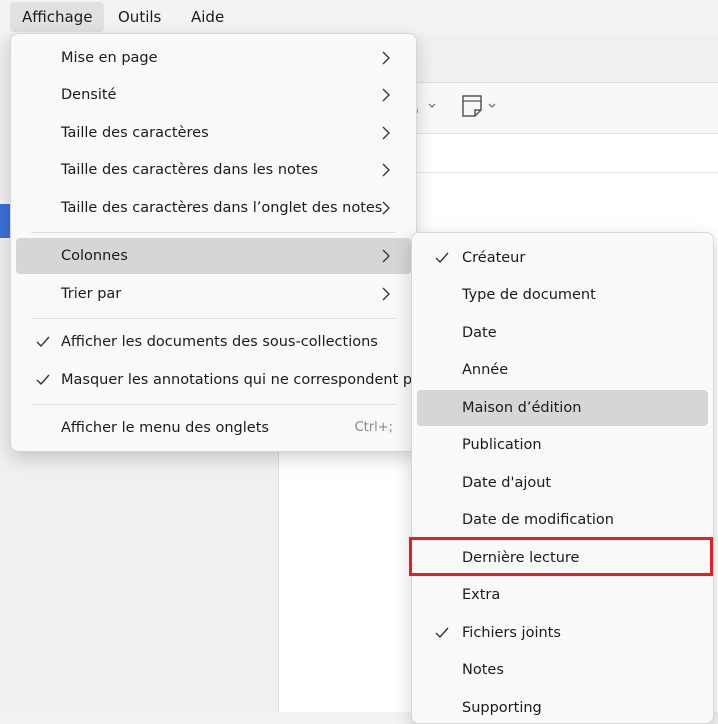 Image resolution: width=718 pixels, height=724 pixels. Describe the element at coordinates (89, 95) in the screenshot. I see `menu-item-label: Densité` at that location.